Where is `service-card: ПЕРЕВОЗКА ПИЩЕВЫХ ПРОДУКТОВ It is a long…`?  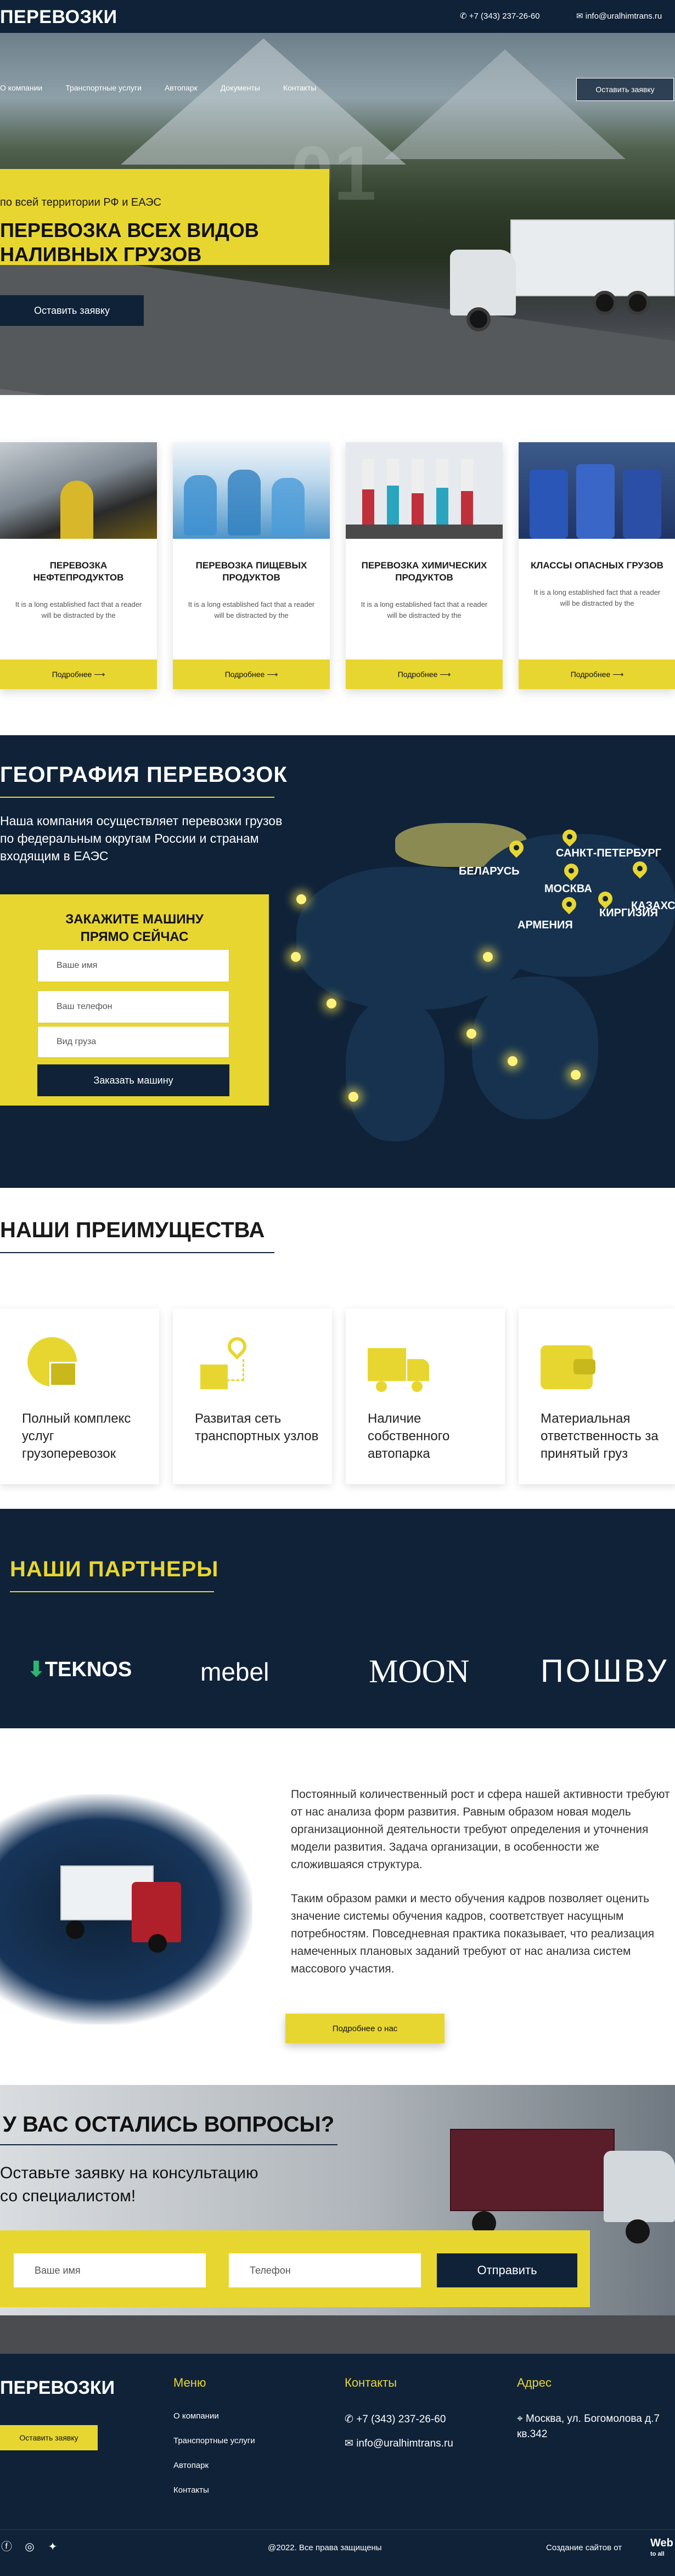
service-card: ПЕРЕВОЗКА ПИЩЕВЫХ ПРОДУКТОВ It is a long… is located at coordinates (252, 565).